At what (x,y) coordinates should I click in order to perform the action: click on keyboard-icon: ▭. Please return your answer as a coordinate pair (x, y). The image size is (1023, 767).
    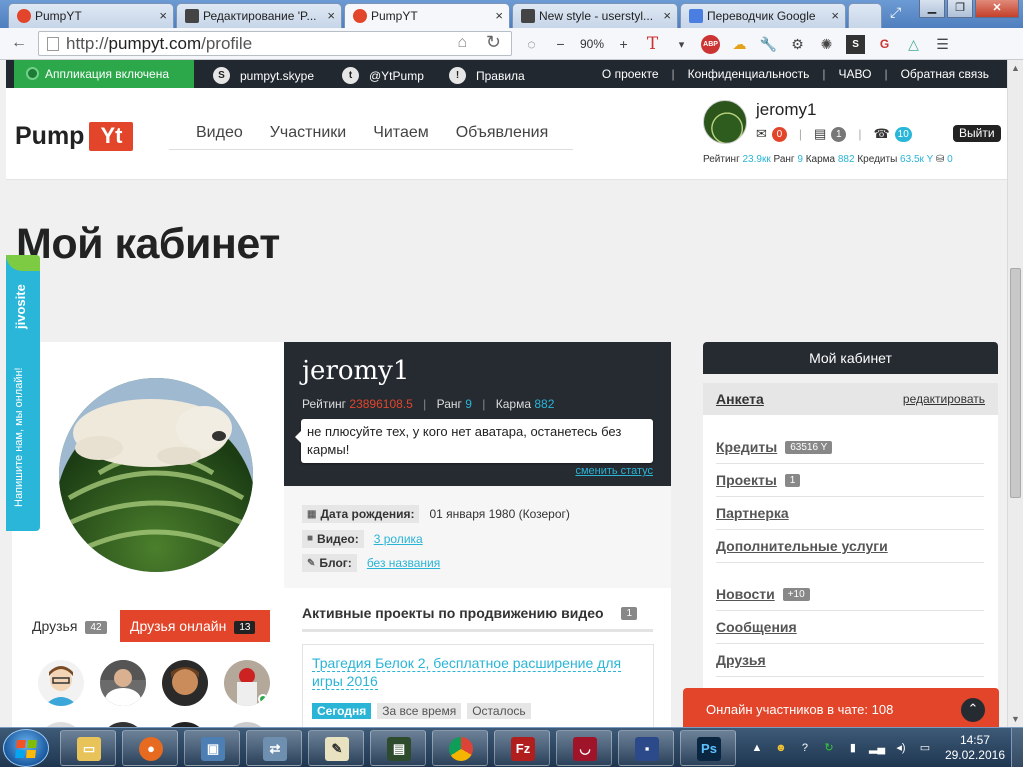
    Looking at the image, I should click on (925, 748).